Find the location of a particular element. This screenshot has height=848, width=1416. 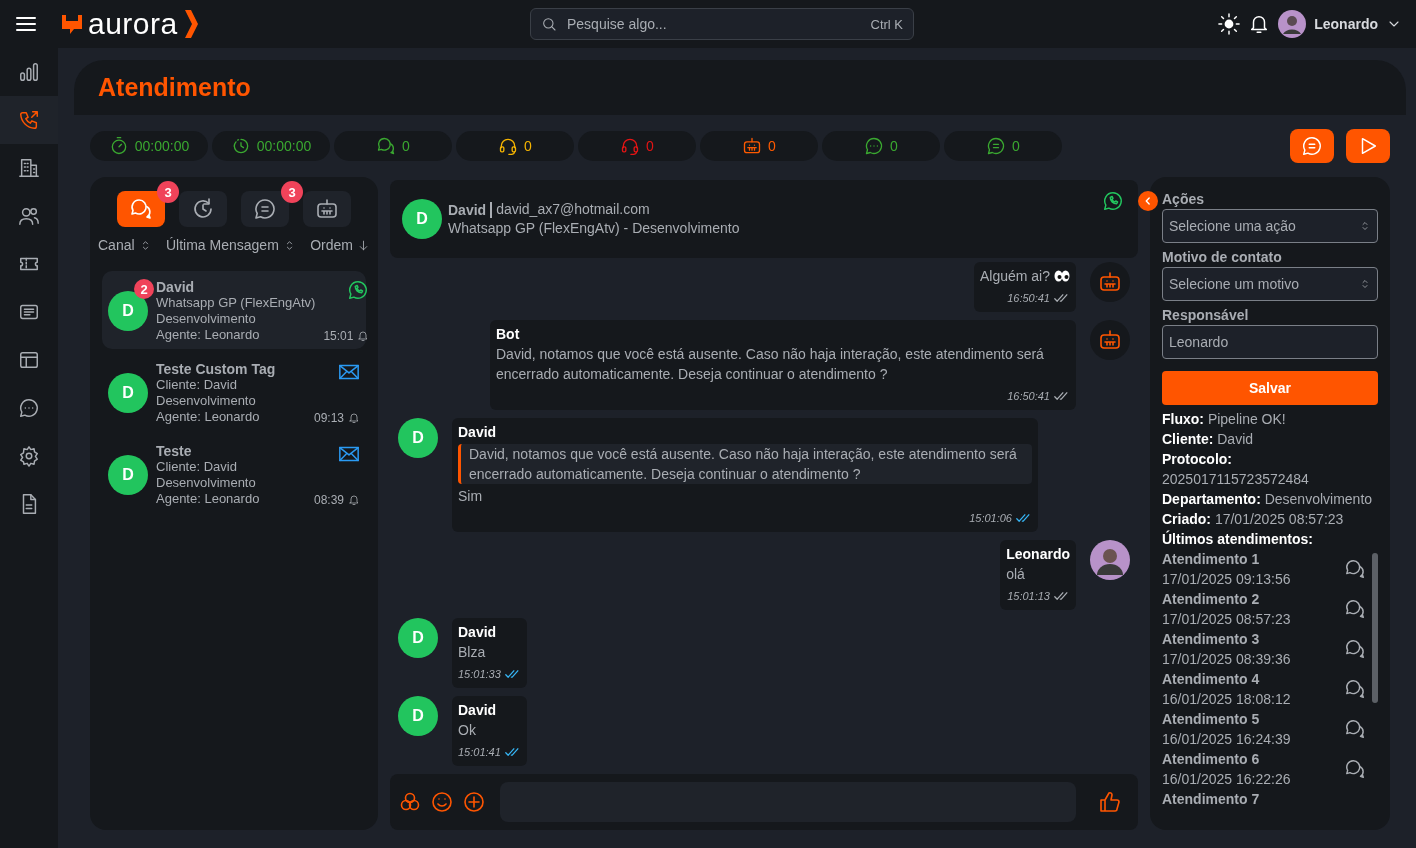

chart-icon is located at coordinates (29, 72).